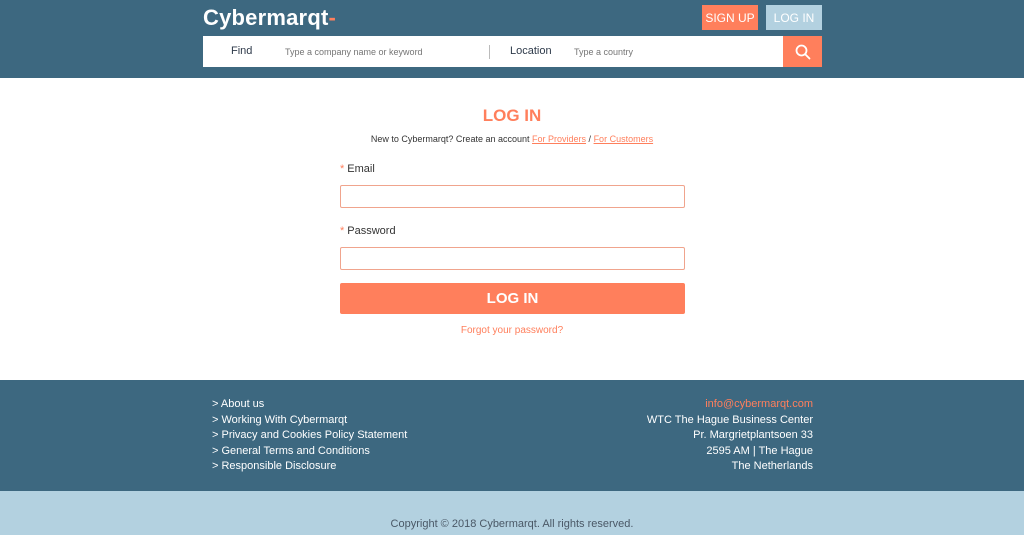 This screenshot has width=1024, height=535. Describe the element at coordinates (512, 330) in the screenshot. I see `forgot-password-link: Forgot your password?` at that location.